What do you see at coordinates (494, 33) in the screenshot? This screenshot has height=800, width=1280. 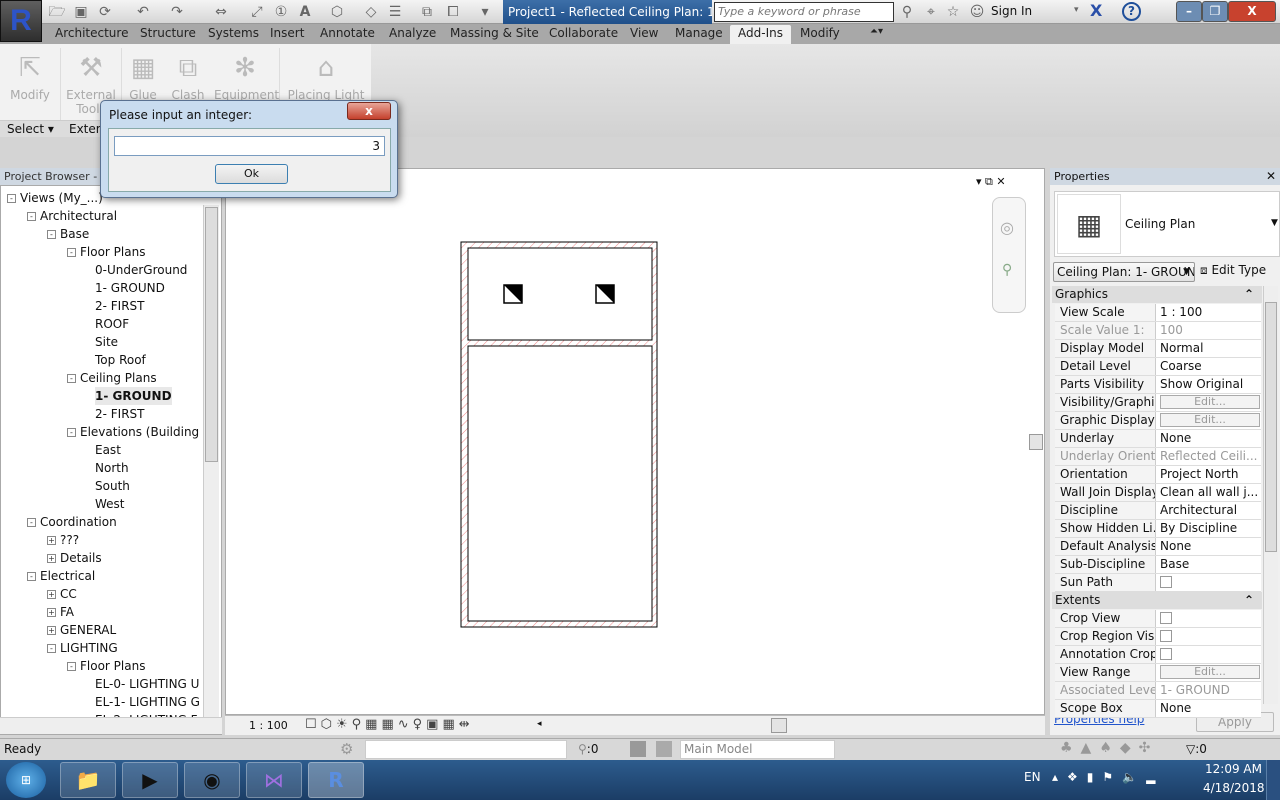 I see `tab-massing-site: Massing & Site` at bounding box center [494, 33].